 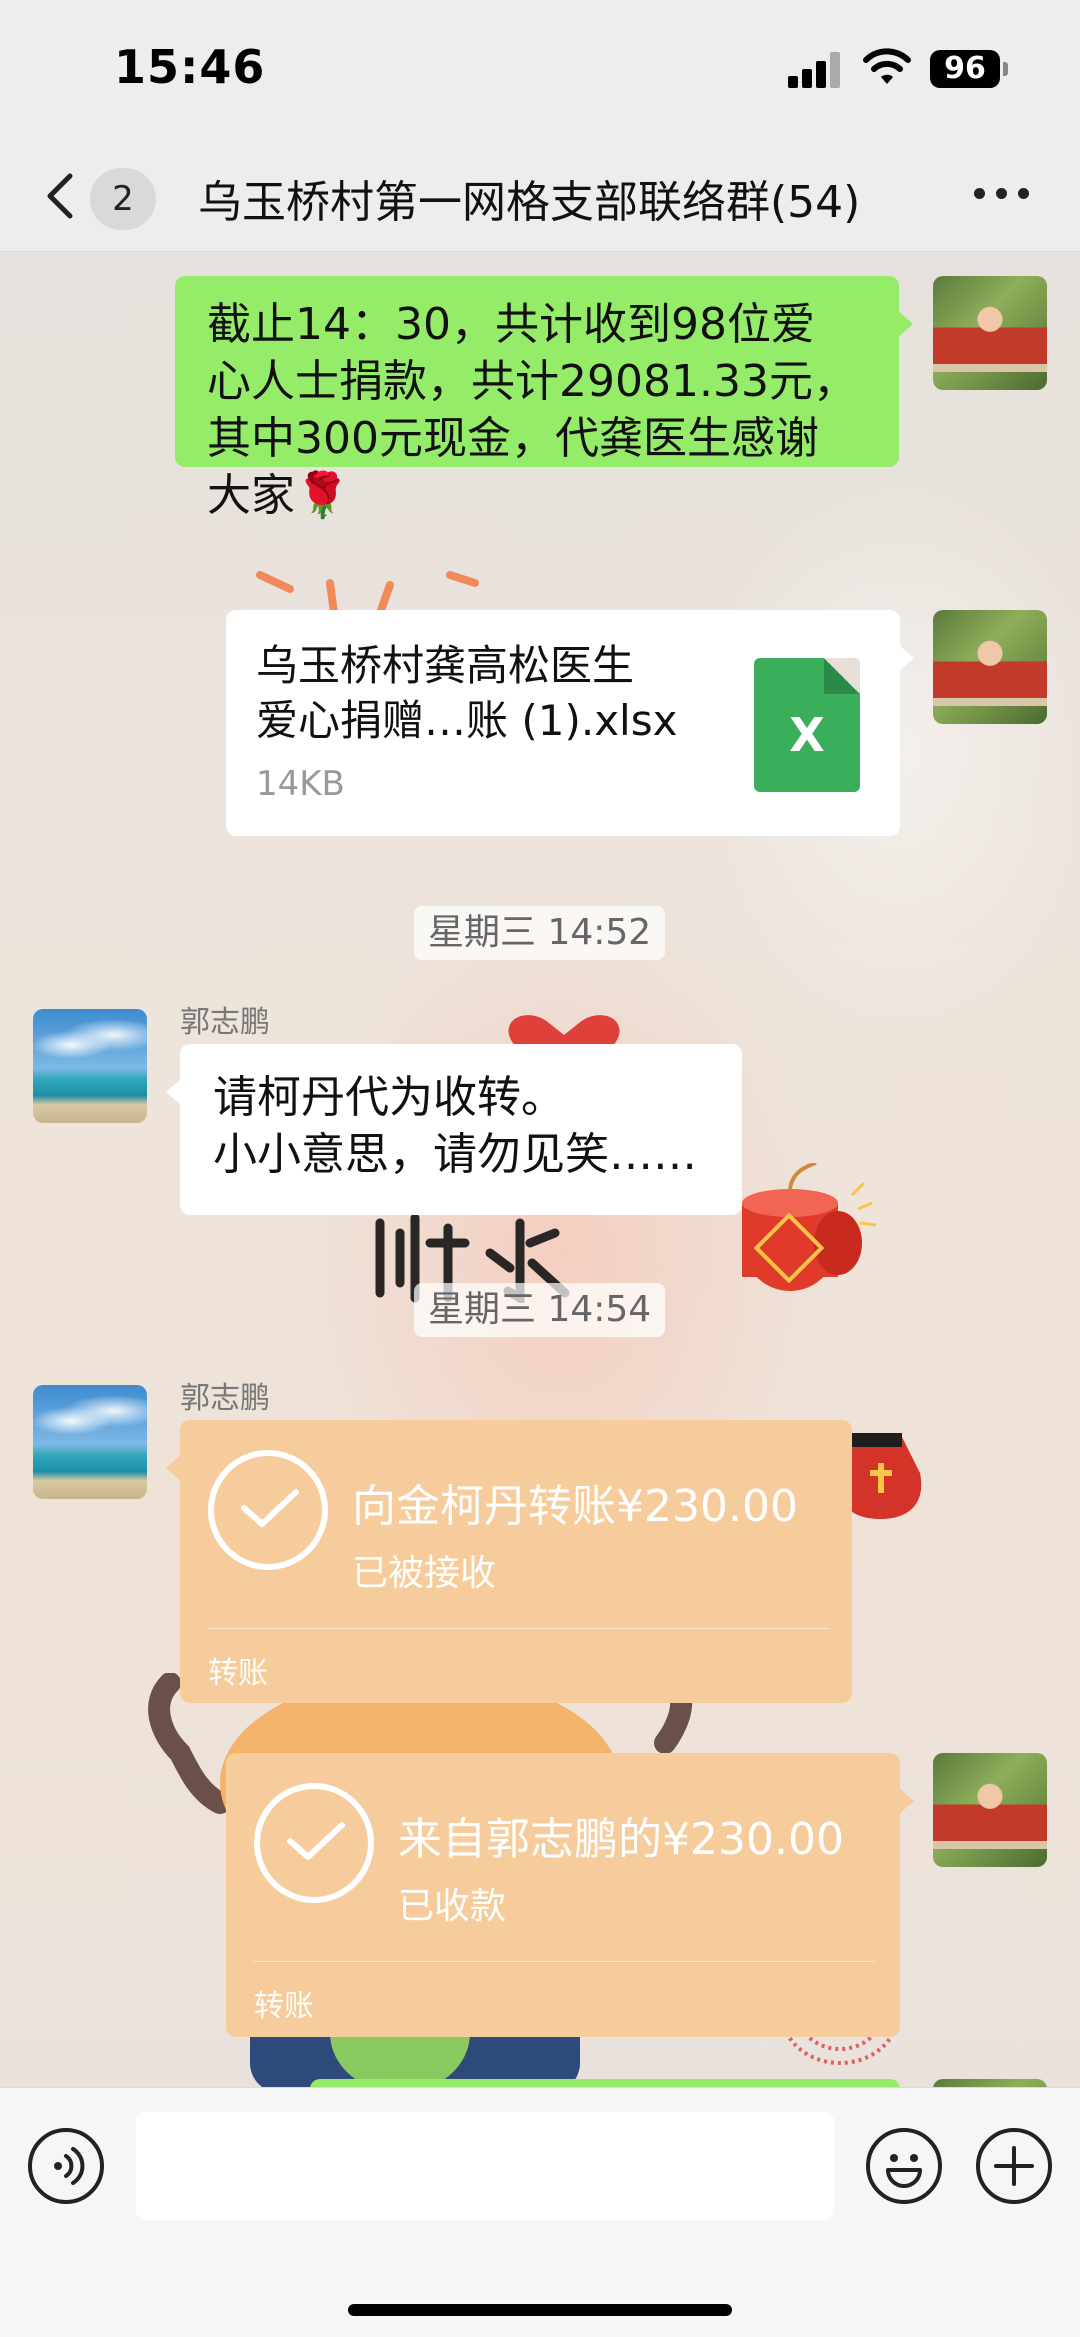 I want to click on input-bar, so click(x=540, y=2212).